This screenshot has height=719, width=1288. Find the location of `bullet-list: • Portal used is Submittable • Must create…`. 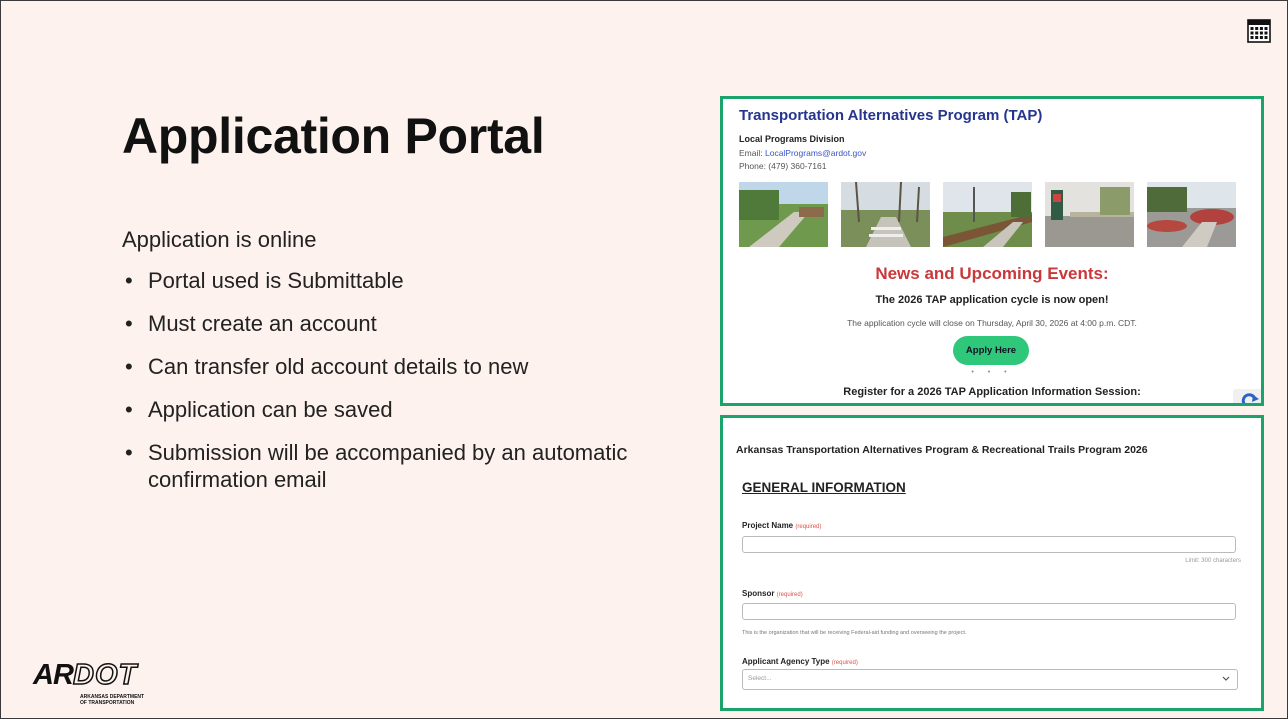

bullet-list: • Portal used is Submittable • Must create… is located at coordinates (402, 388).